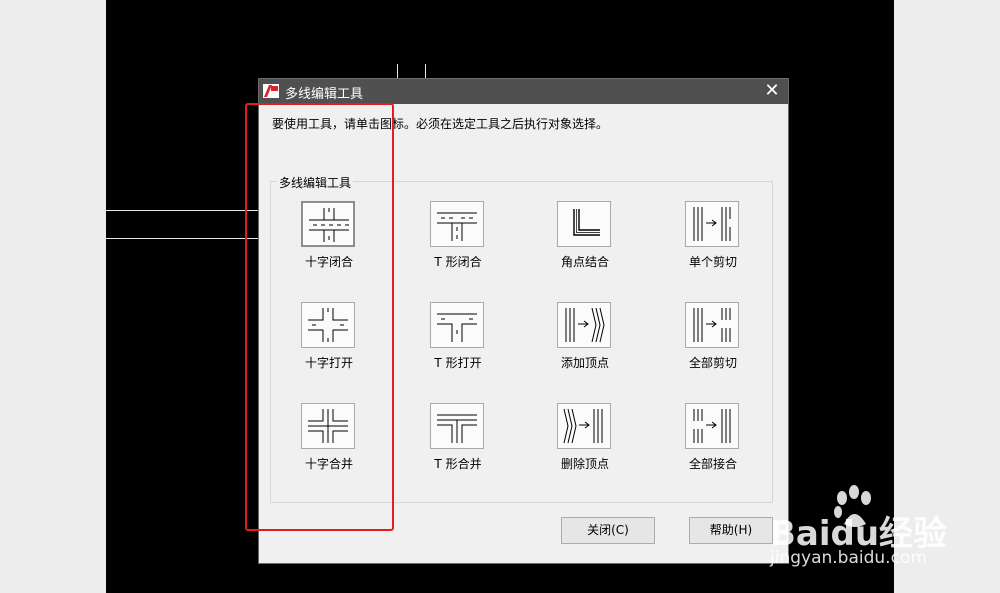  What do you see at coordinates (324, 94) in the screenshot?
I see `dialog-title: 多线编辑工具` at bounding box center [324, 94].